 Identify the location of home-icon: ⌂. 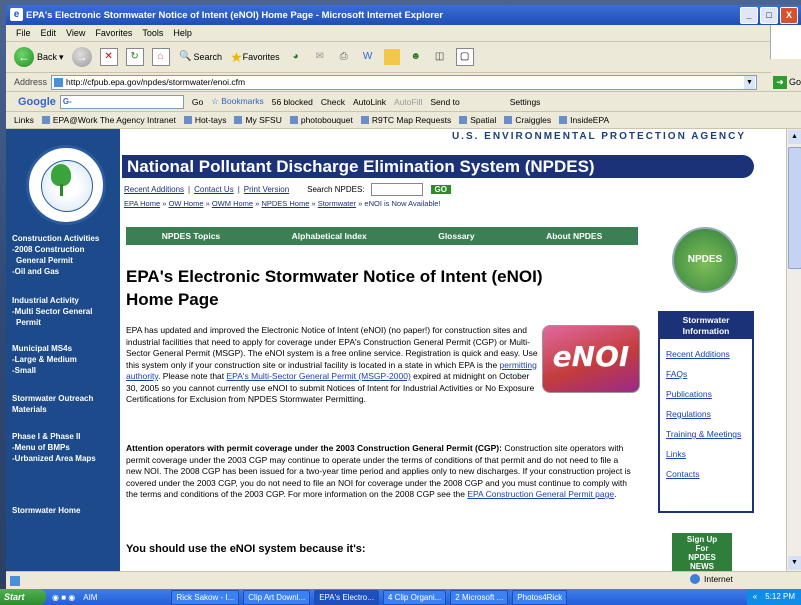
(160, 57).